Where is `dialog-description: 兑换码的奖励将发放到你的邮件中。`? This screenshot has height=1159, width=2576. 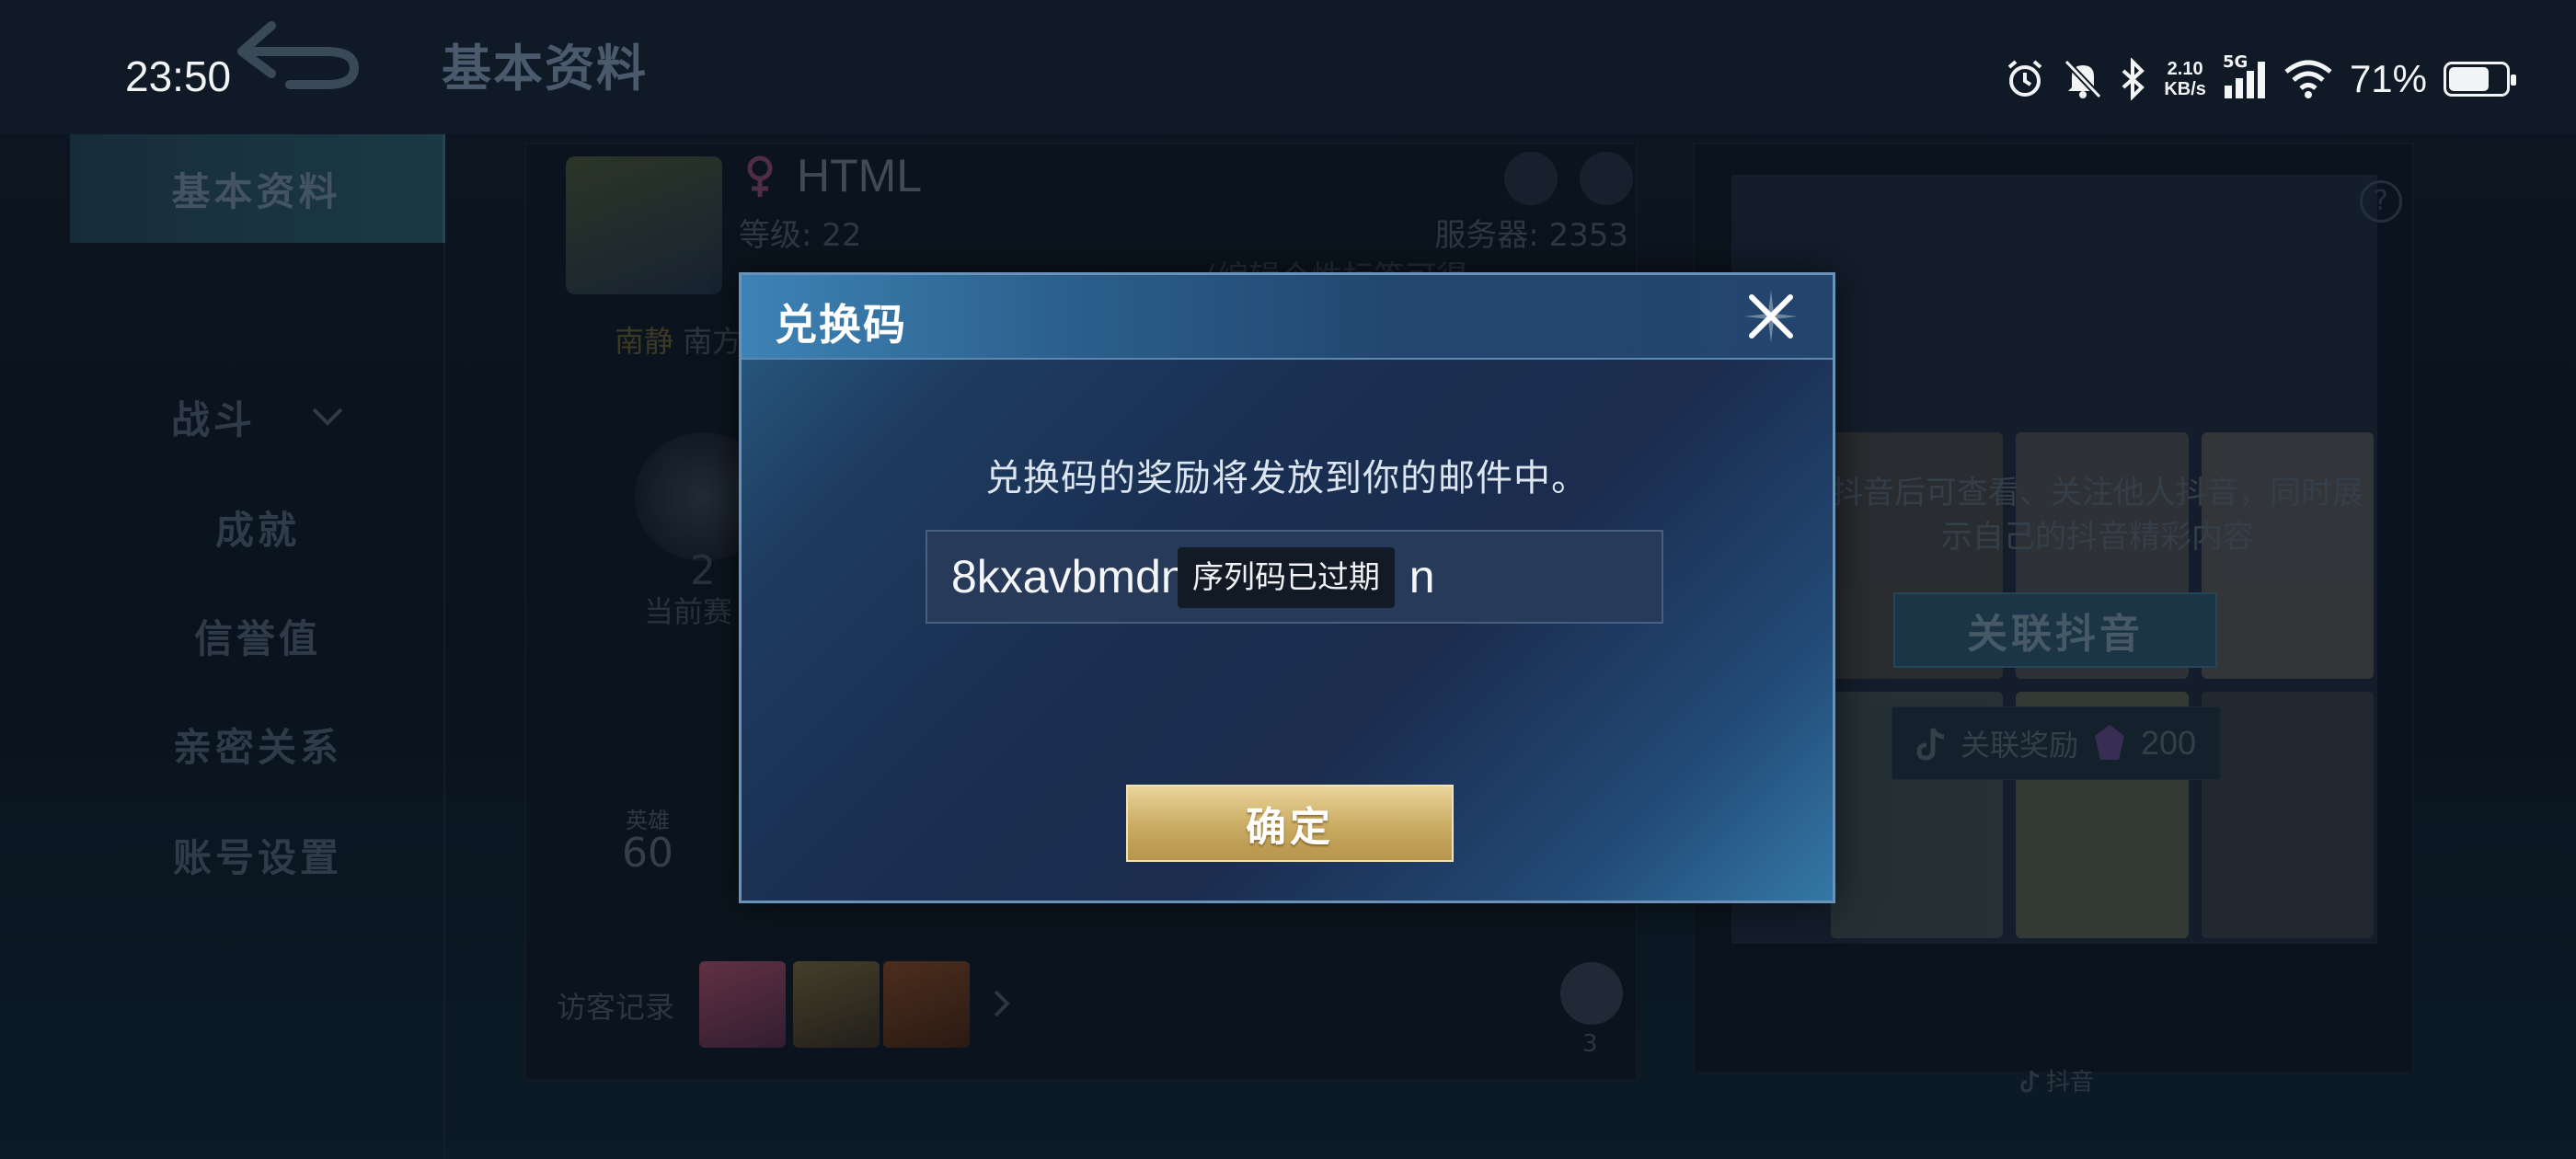 dialog-description: 兑换码的奖励将发放到你的邮件中。 is located at coordinates (1287, 478).